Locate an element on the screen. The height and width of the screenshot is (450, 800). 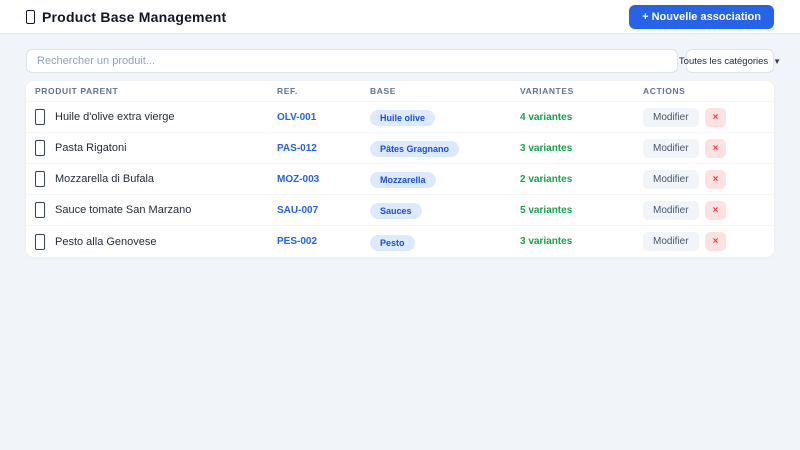
column-header-product: PRODUIT PARENT is located at coordinates (77, 91).